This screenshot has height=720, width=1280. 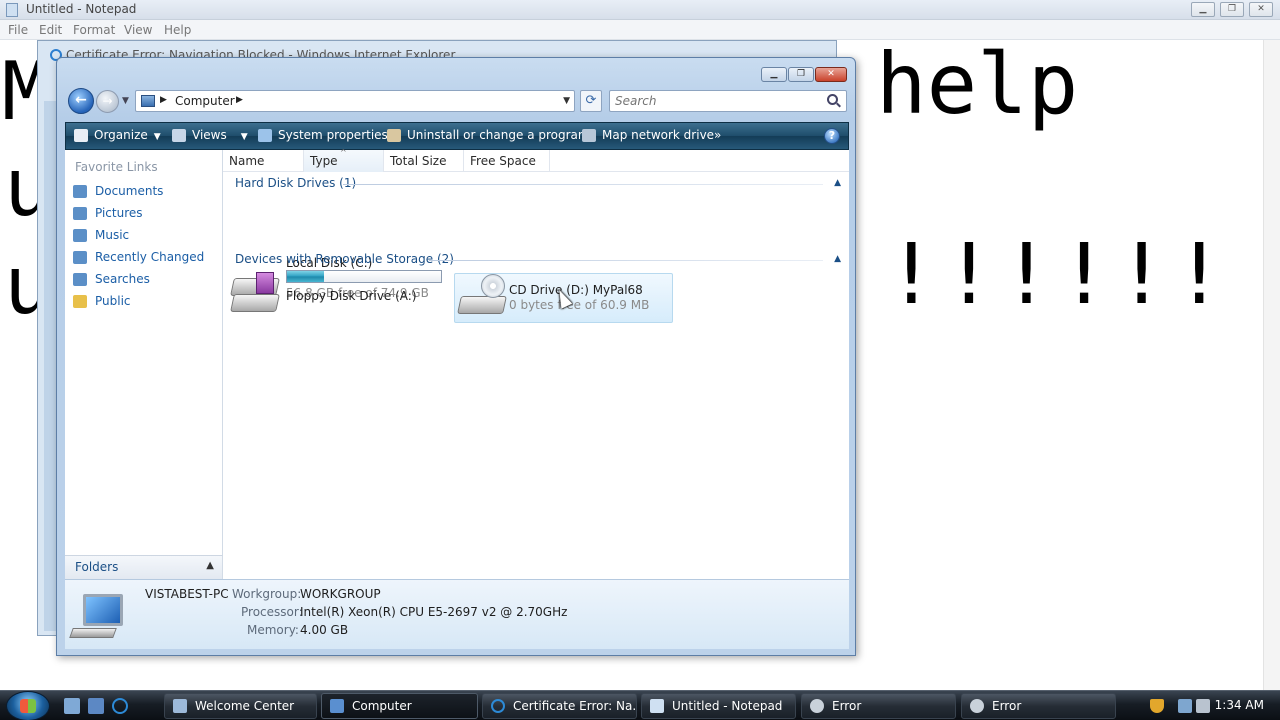 I want to click on forward-button: →, so click(x=107, y=101).